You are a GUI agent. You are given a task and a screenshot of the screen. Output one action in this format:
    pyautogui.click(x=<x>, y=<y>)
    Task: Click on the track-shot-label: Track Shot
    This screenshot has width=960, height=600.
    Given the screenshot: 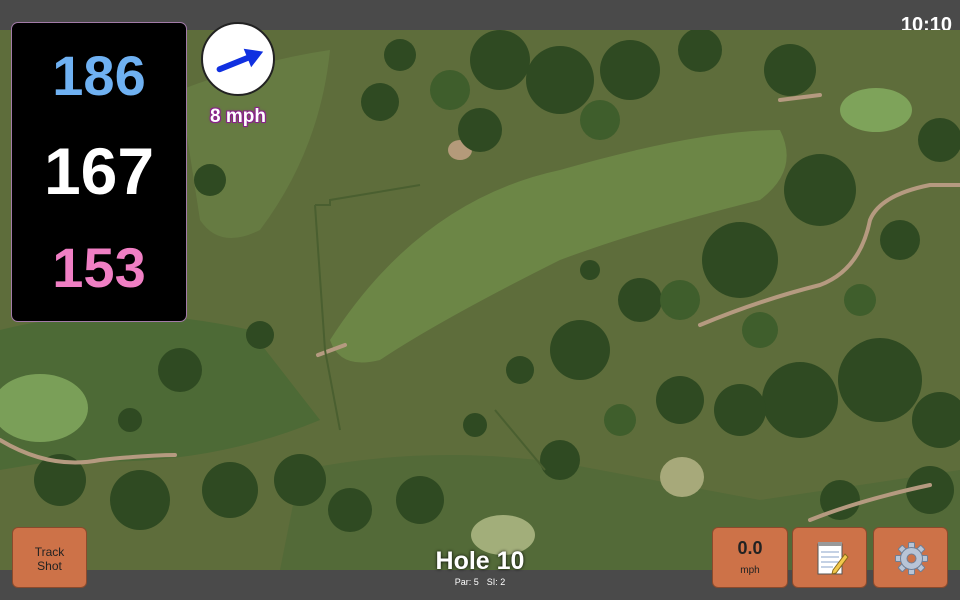 What is the action you would take?
    pyautogui.click(x=49, y=559)
    